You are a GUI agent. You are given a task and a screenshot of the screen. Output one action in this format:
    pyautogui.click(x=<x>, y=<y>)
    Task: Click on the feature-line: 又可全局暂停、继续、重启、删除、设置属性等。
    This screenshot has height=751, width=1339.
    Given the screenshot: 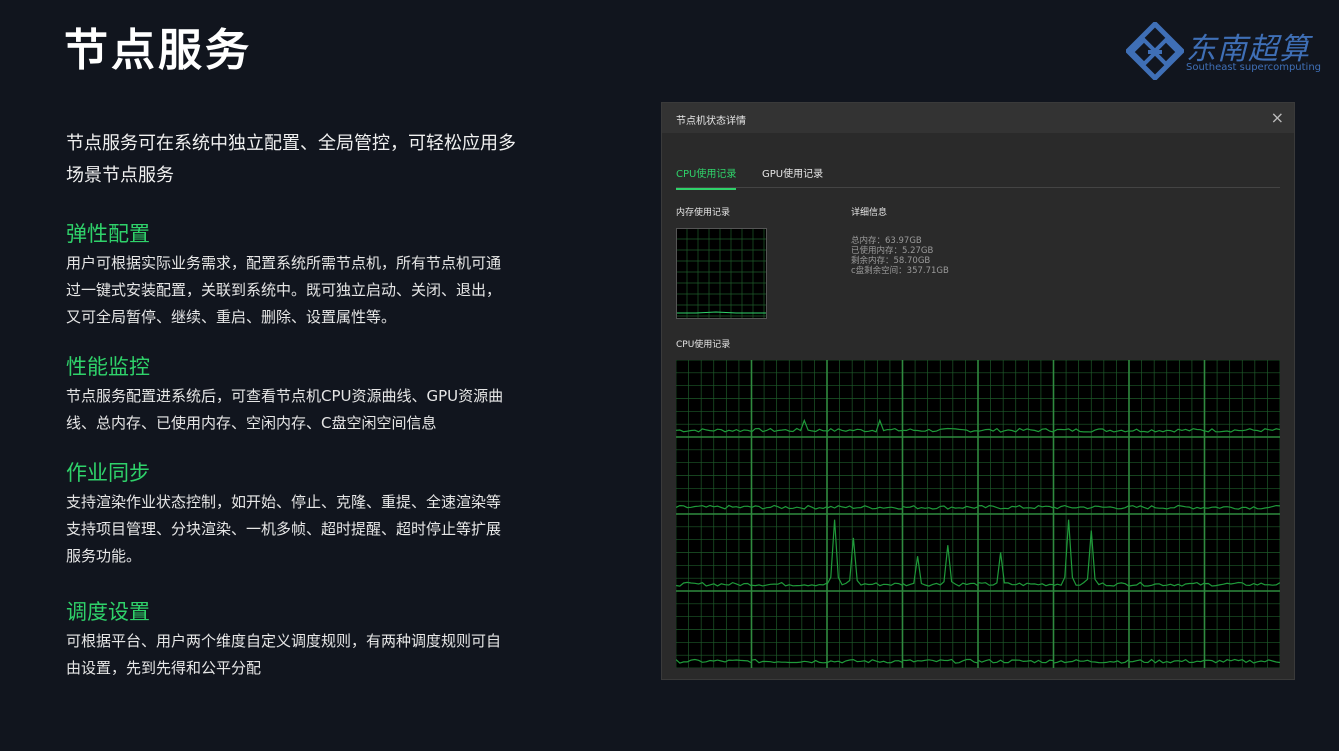 What is the action you would take?
    pyautogui.click(x=231, y=317)
    